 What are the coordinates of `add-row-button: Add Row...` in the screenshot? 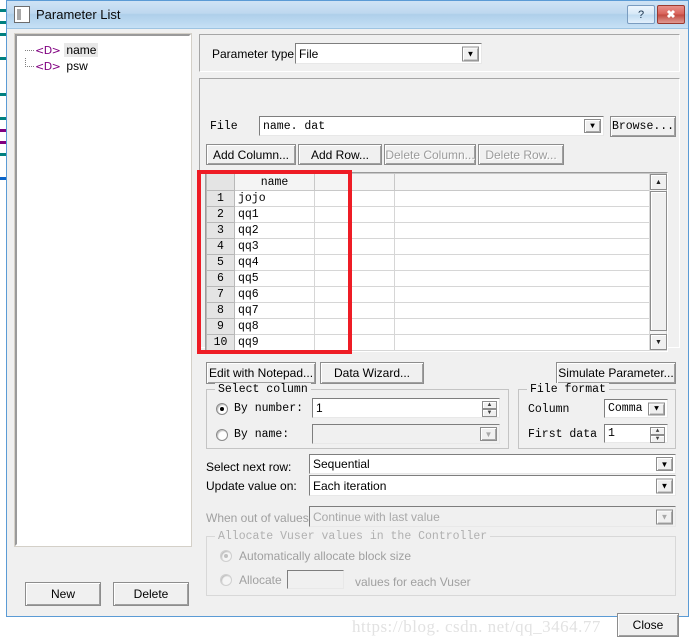 It's located at (340, 154).